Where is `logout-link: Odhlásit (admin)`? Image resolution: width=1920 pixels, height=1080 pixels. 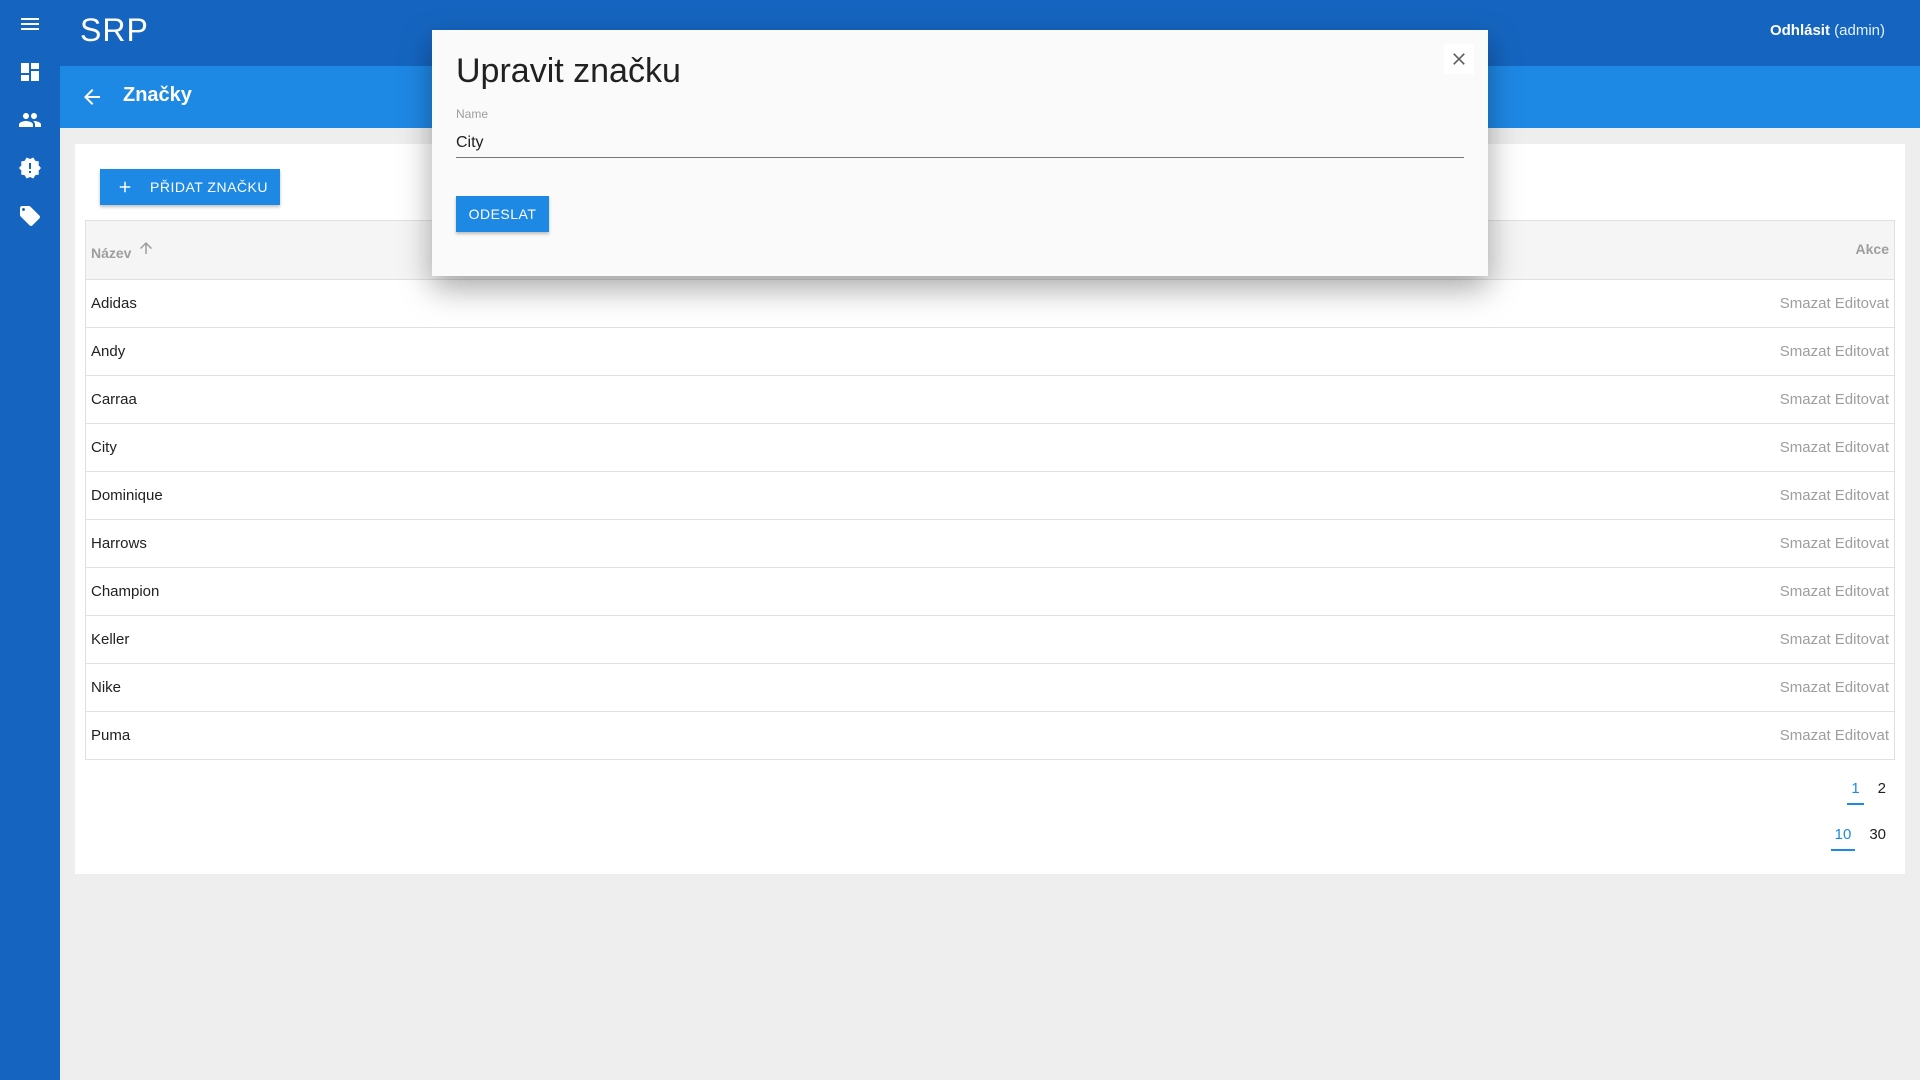
logout-link: Odhlásit (admin) is located at coordinates (1827, 30).